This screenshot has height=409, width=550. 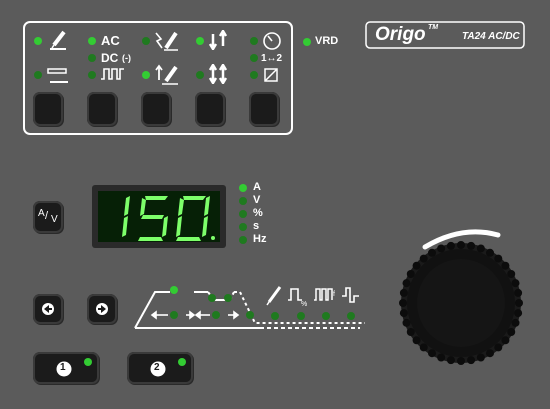 I want to click on model-name: TA24 AC/DC, so click(x=491, y=36).